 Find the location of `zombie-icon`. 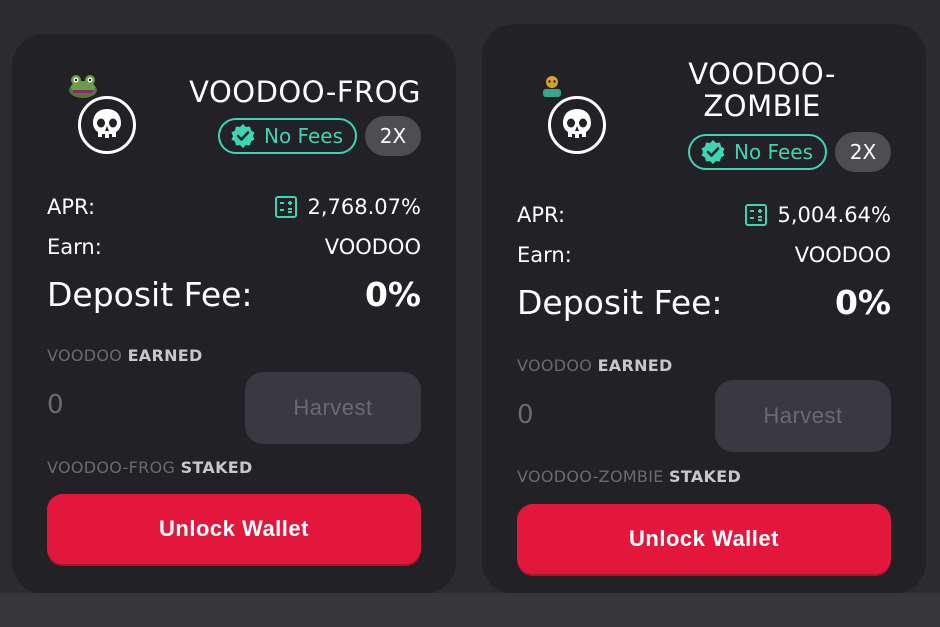

zombie-icon is located at coordinates (552, 87).